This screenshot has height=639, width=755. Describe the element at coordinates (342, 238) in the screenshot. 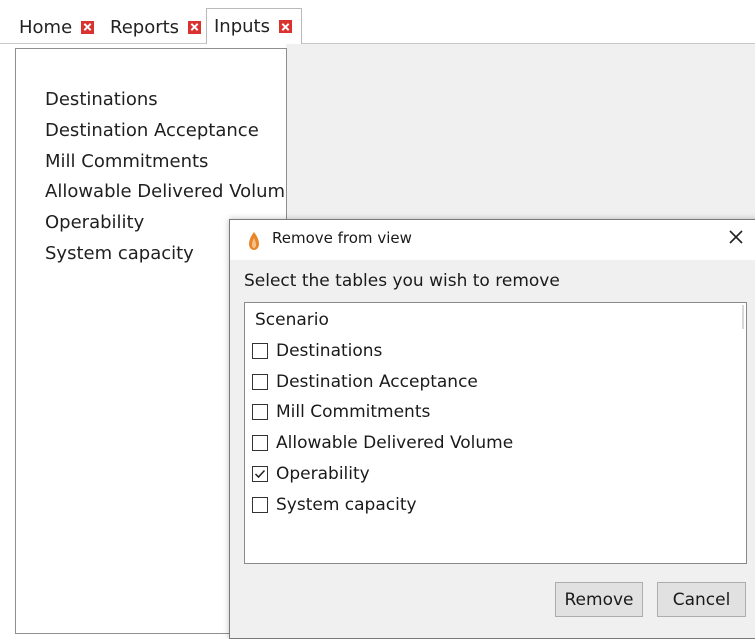

I see `dialog-title: Remove from view` at that location.